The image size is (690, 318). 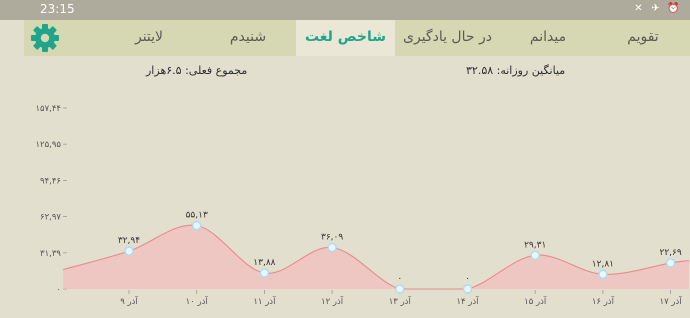 I want to click on x-tick-label: ۱۵ آذر, so click(x=535, y=301).